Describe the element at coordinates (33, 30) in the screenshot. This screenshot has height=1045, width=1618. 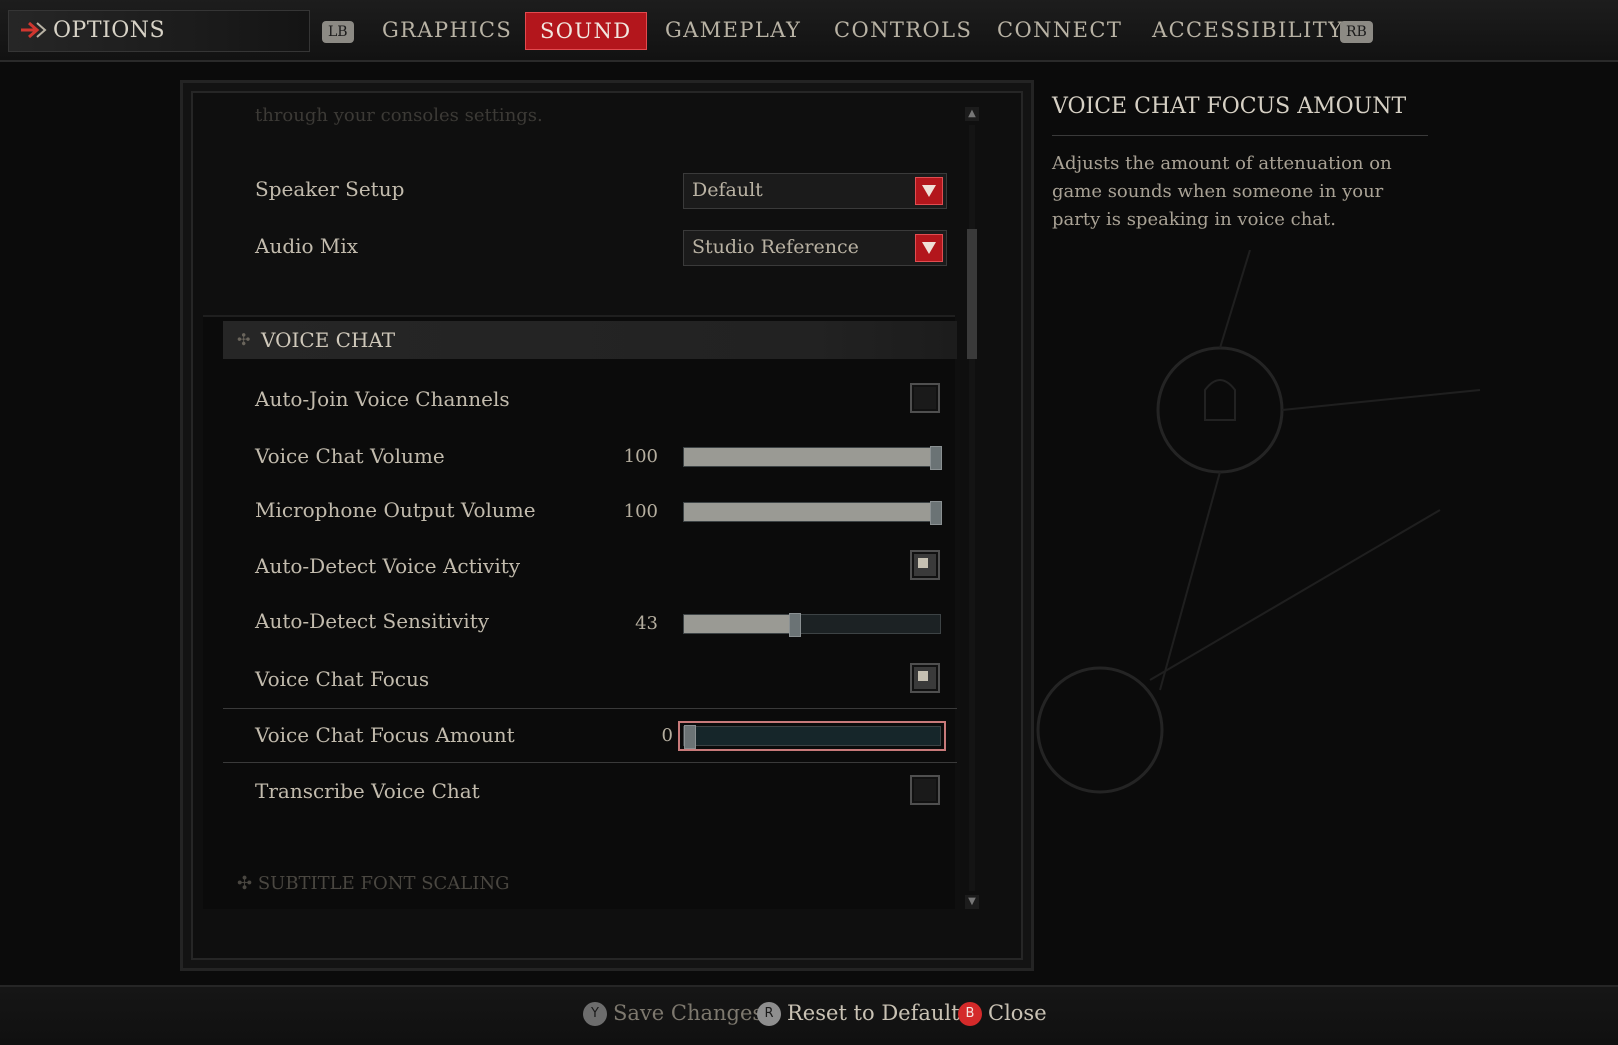
I see `back-arrow-icon` at that location.